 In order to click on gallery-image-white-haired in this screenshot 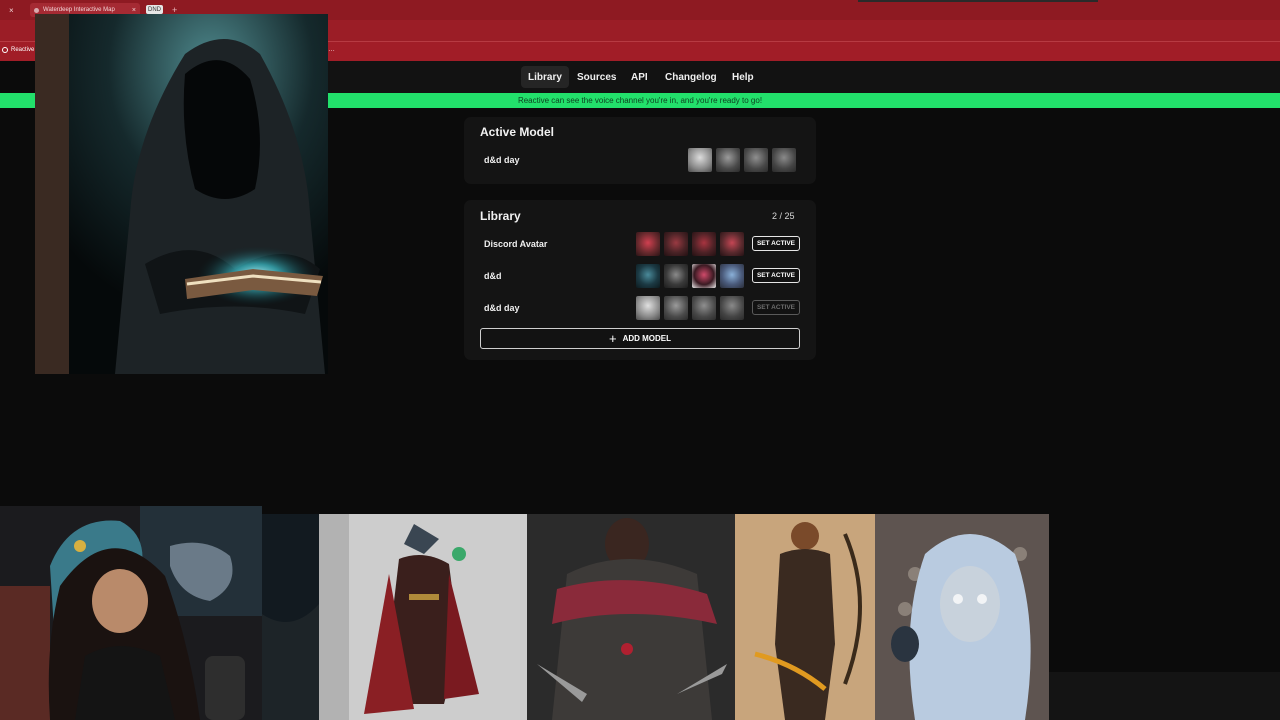, I will do `click(962, 617)`.